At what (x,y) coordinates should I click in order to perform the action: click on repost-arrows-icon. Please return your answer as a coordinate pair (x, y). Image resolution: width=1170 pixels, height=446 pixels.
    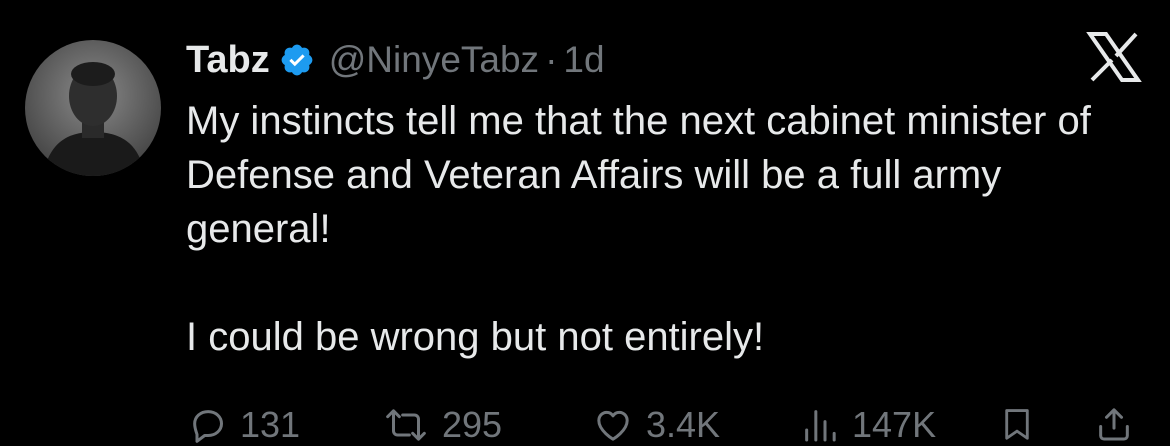
    Looking at the image, I should click on (406, 425).